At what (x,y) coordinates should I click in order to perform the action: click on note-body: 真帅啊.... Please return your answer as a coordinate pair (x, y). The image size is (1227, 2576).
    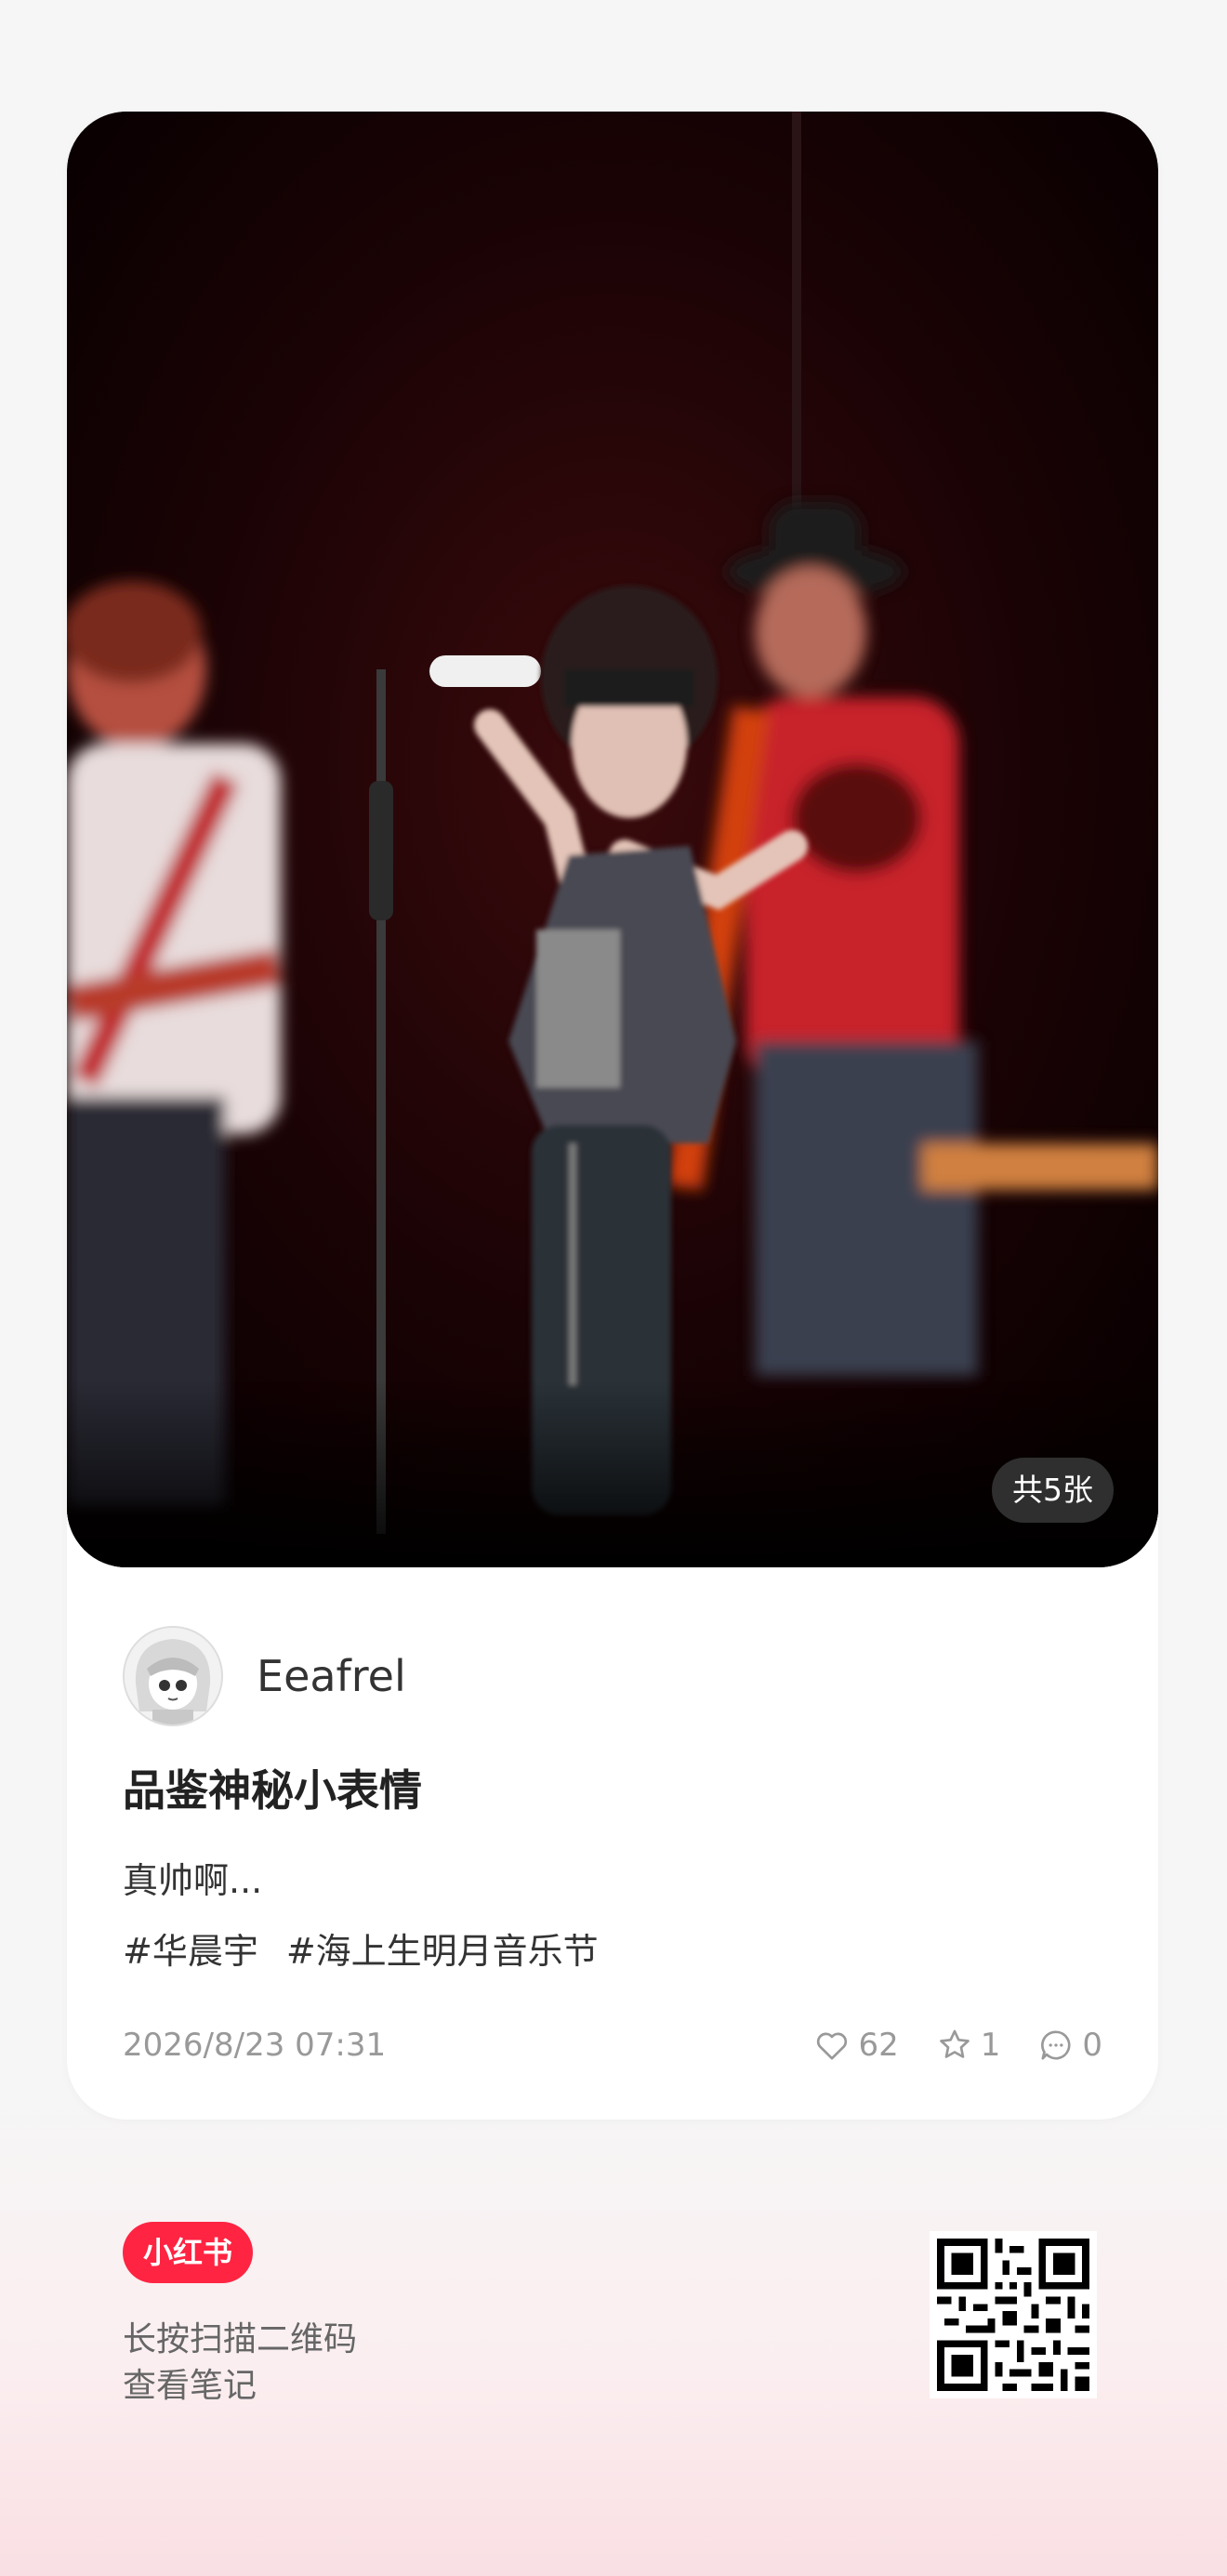
    Looking at the image, I should click on (193, 1880).